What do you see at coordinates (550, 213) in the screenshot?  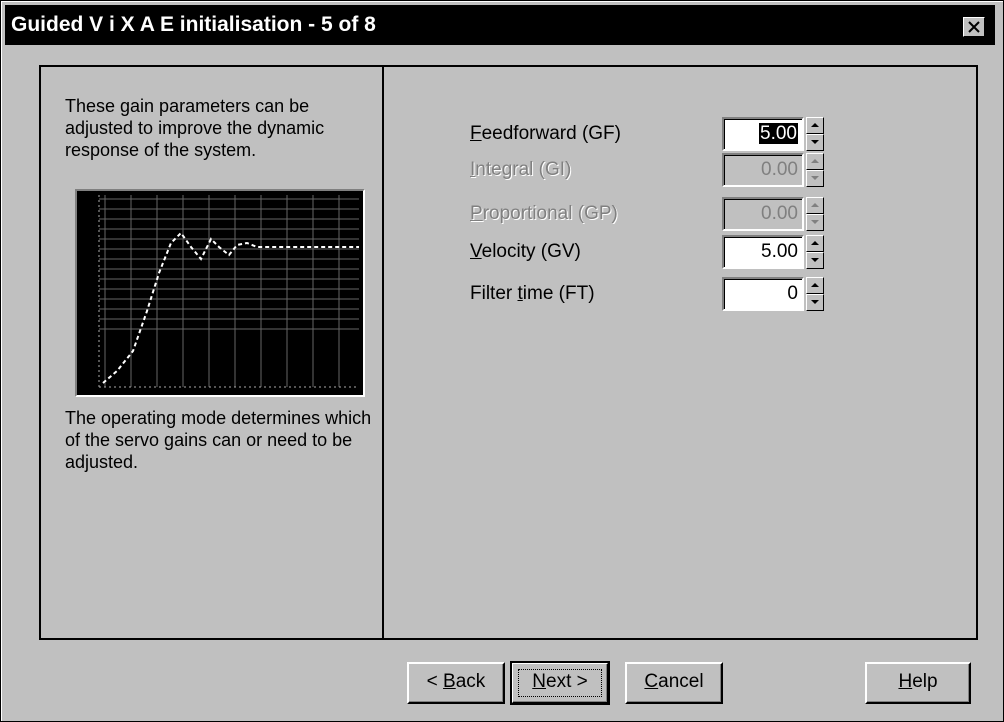 I see `param-label-suffix: roportional (GP)` at bounding box center [550, 213].